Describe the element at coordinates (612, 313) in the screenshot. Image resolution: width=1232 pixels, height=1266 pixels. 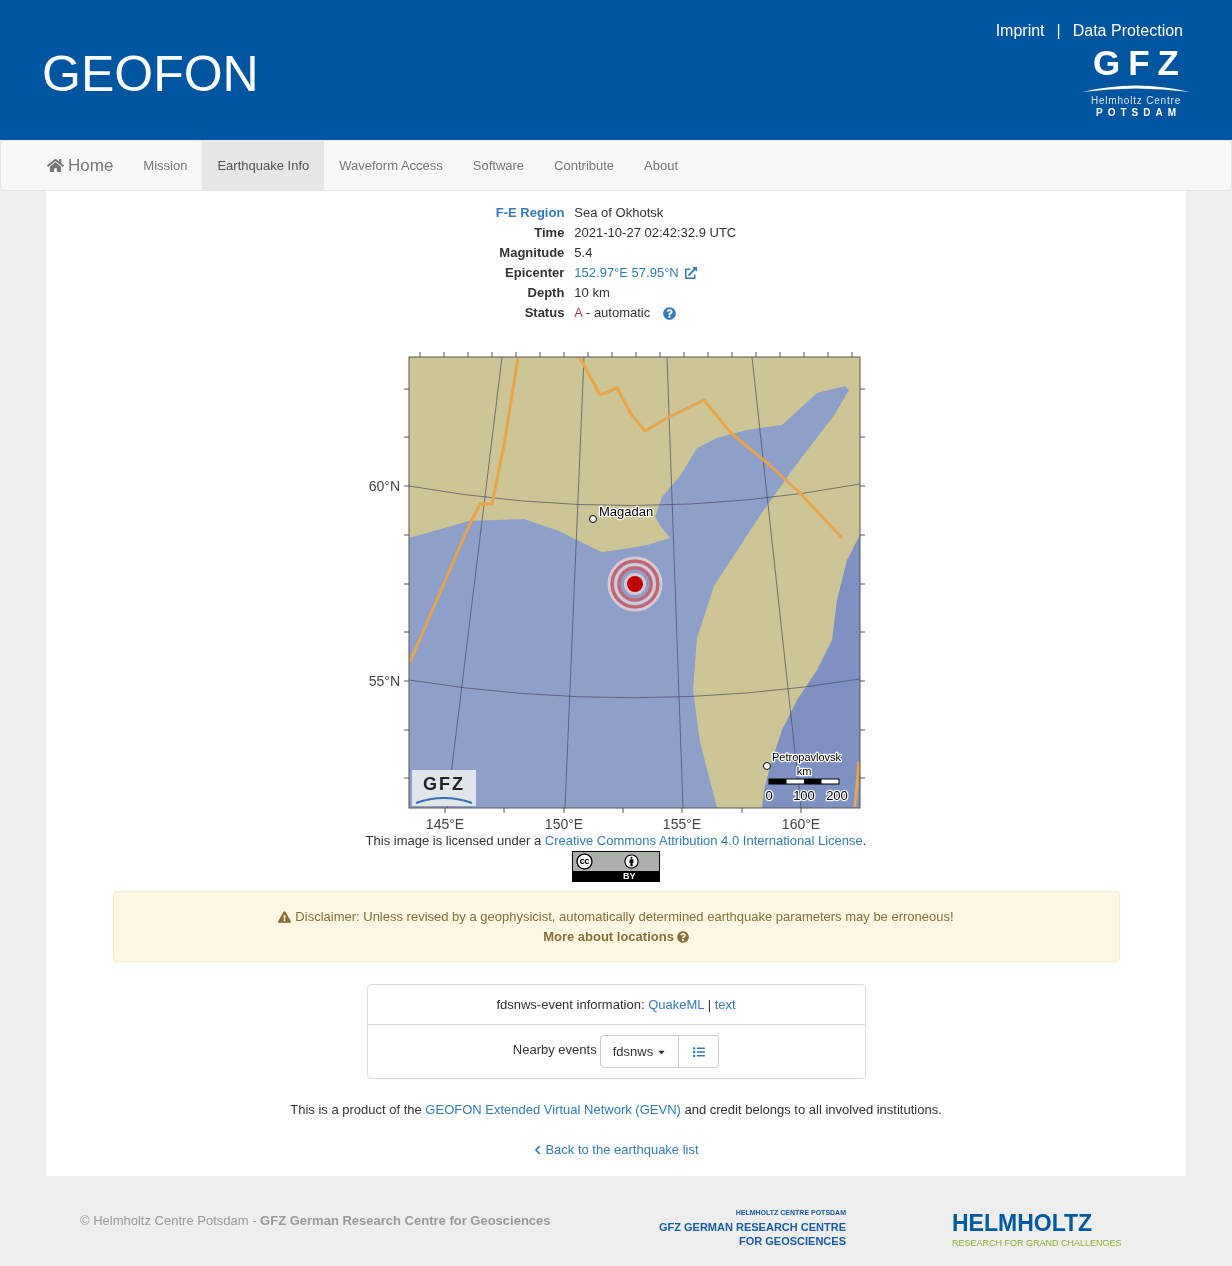
I see `field-value: A - automatic` at that location.